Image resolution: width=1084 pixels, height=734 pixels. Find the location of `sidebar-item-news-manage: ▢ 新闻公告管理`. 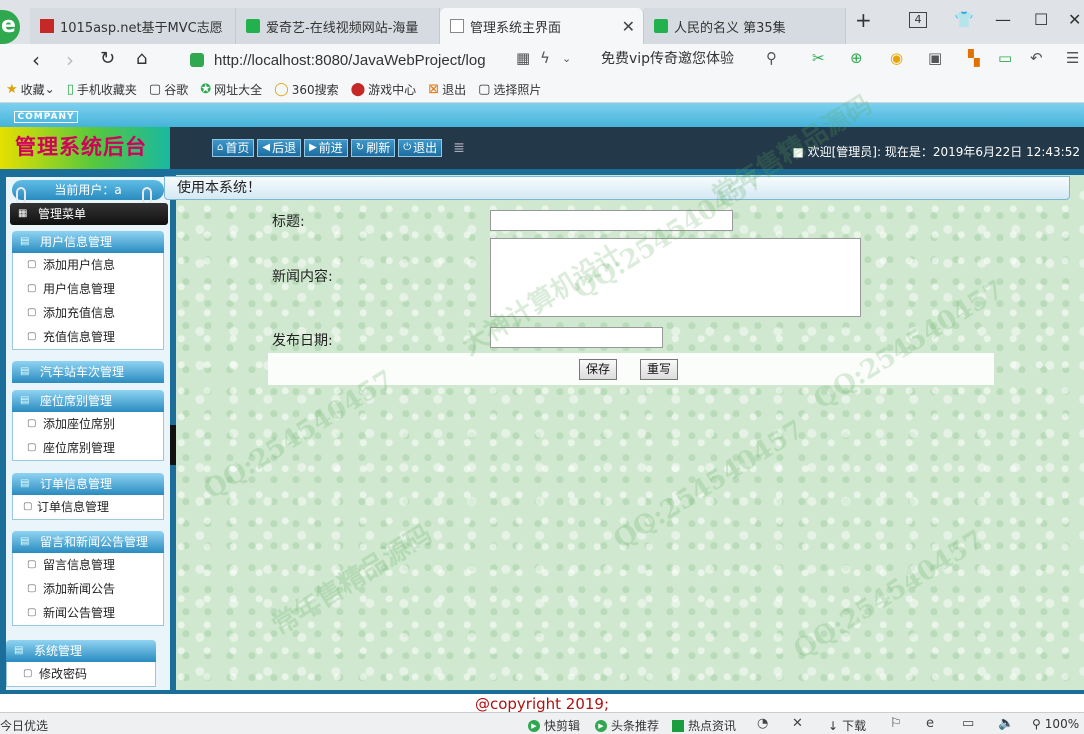

sidebar-item-news-manage: ▢ 新闻公告管理 is located at coordinates (88, 613).